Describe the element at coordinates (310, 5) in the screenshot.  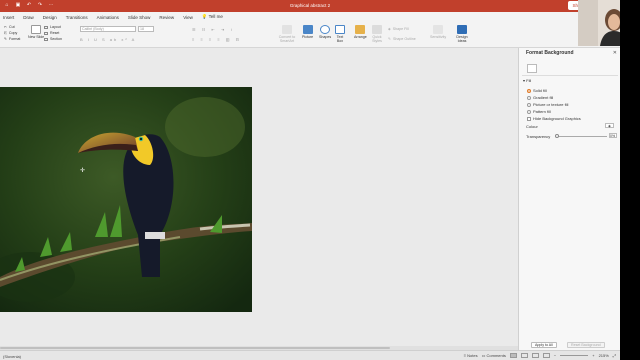
I see `document-title: Graphical abstract 2` at that location.